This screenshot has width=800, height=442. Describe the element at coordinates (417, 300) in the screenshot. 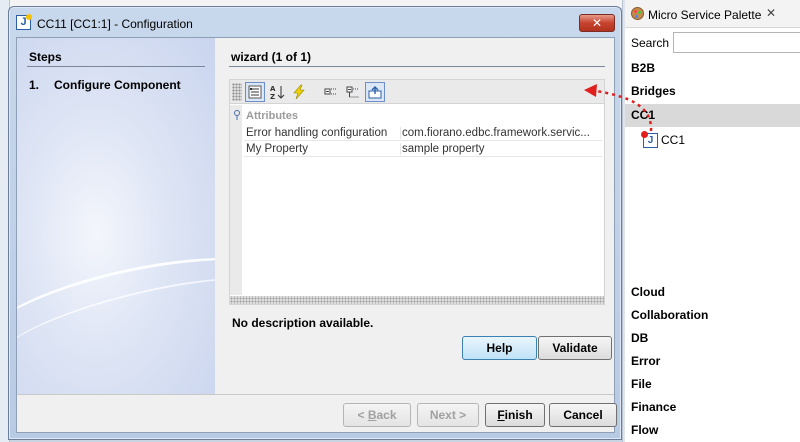

I see `splitter-handle` at that location.